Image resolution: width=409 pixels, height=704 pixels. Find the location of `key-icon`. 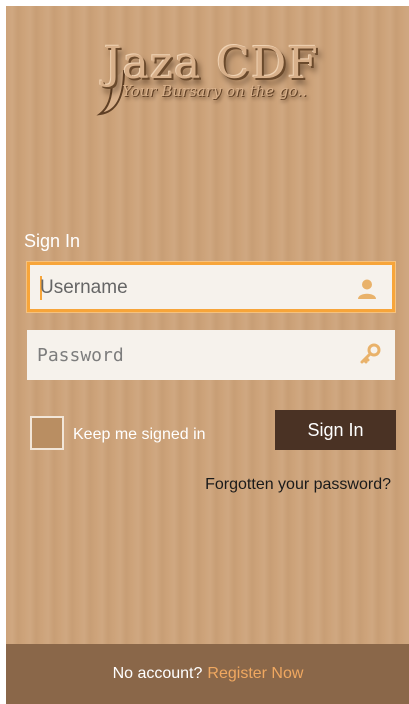

key-icon is located at coordinates (370, 353).